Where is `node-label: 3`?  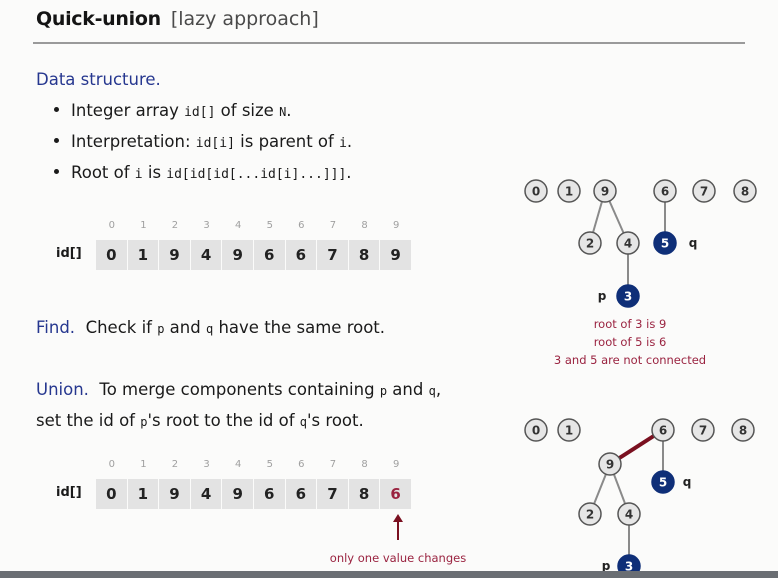 node-label: 3 is located at coordinates (628, 297).